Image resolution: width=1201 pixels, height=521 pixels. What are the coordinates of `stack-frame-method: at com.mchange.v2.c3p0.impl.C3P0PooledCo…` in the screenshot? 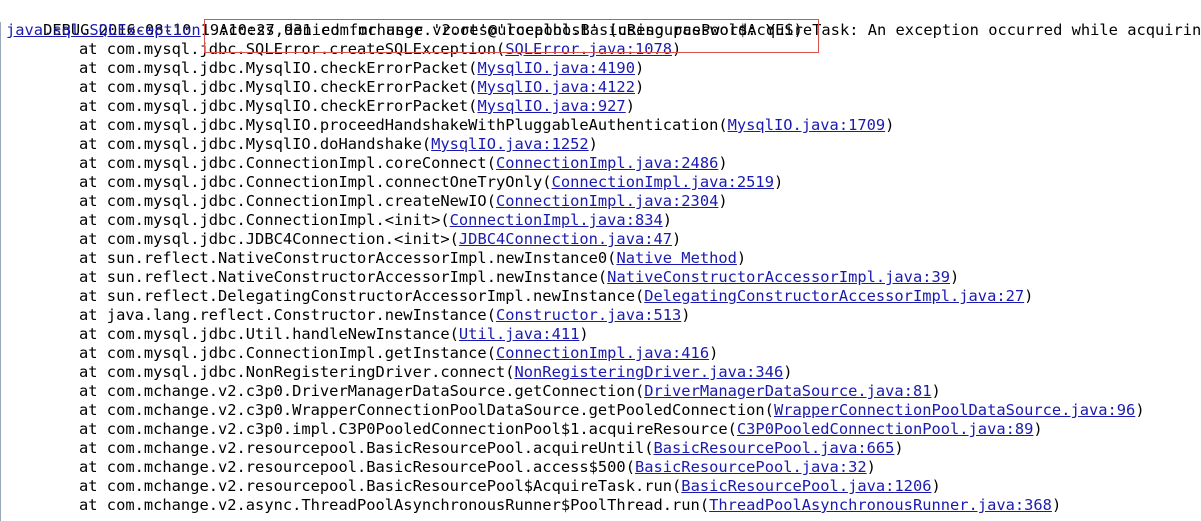 It's located at (408, 429).